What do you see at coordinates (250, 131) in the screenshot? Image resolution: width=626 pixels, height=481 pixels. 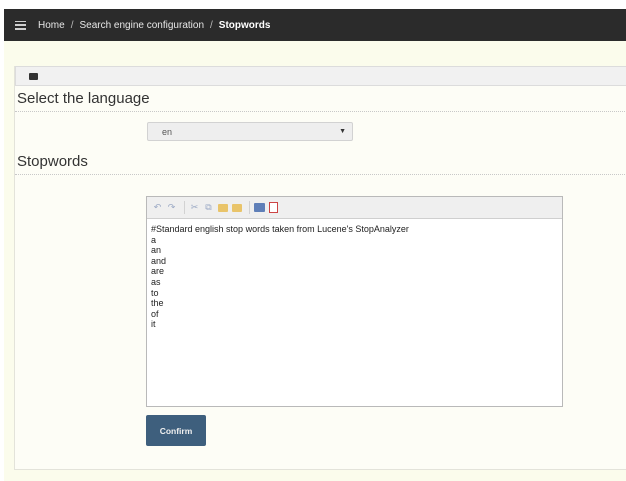 I see `language-select: en ▼` at bounding box center [250, 131].